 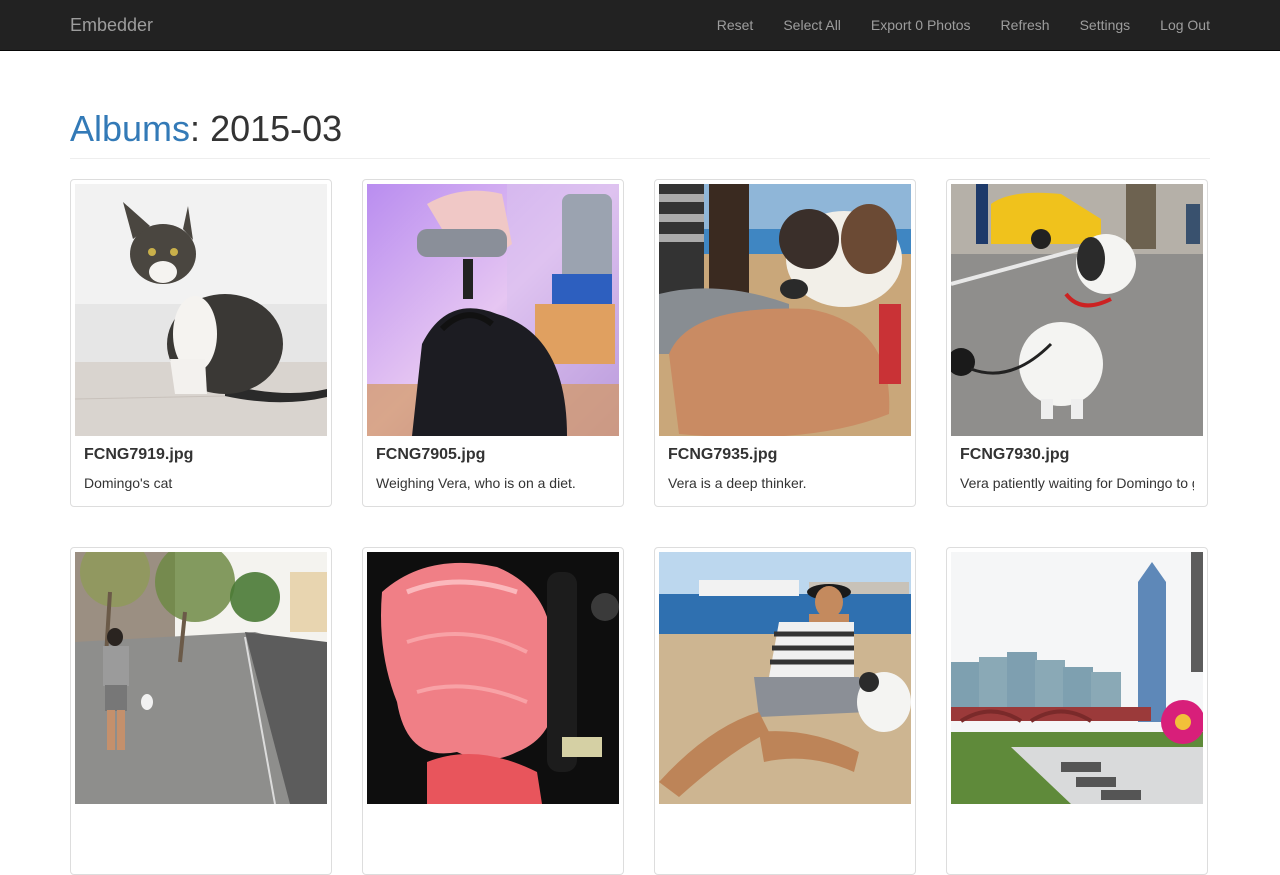 I want to click on photo-skyline, so click(x=1077, y=678).